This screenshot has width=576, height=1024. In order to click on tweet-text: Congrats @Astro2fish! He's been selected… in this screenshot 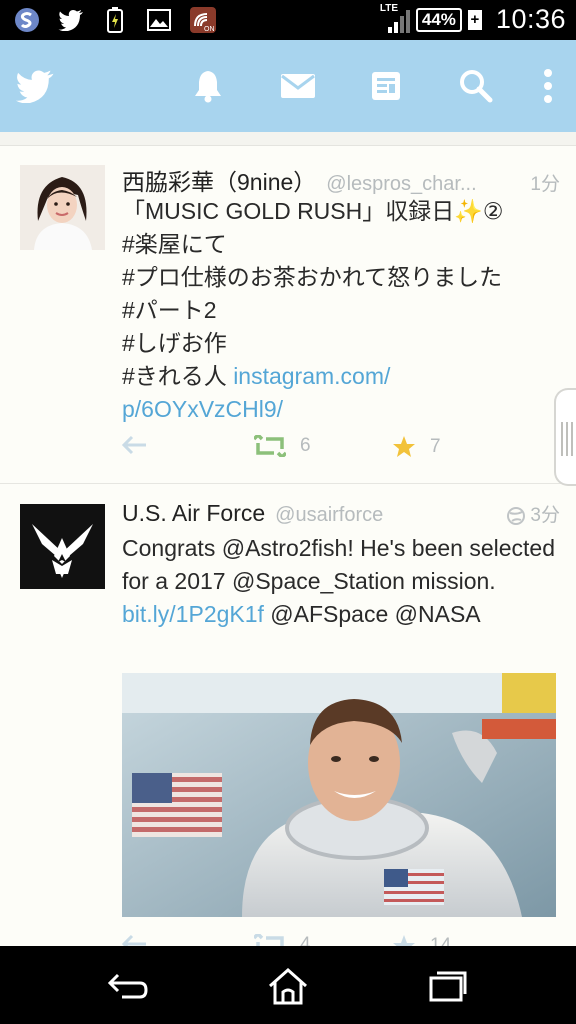, I will do `click(341, 581)`.